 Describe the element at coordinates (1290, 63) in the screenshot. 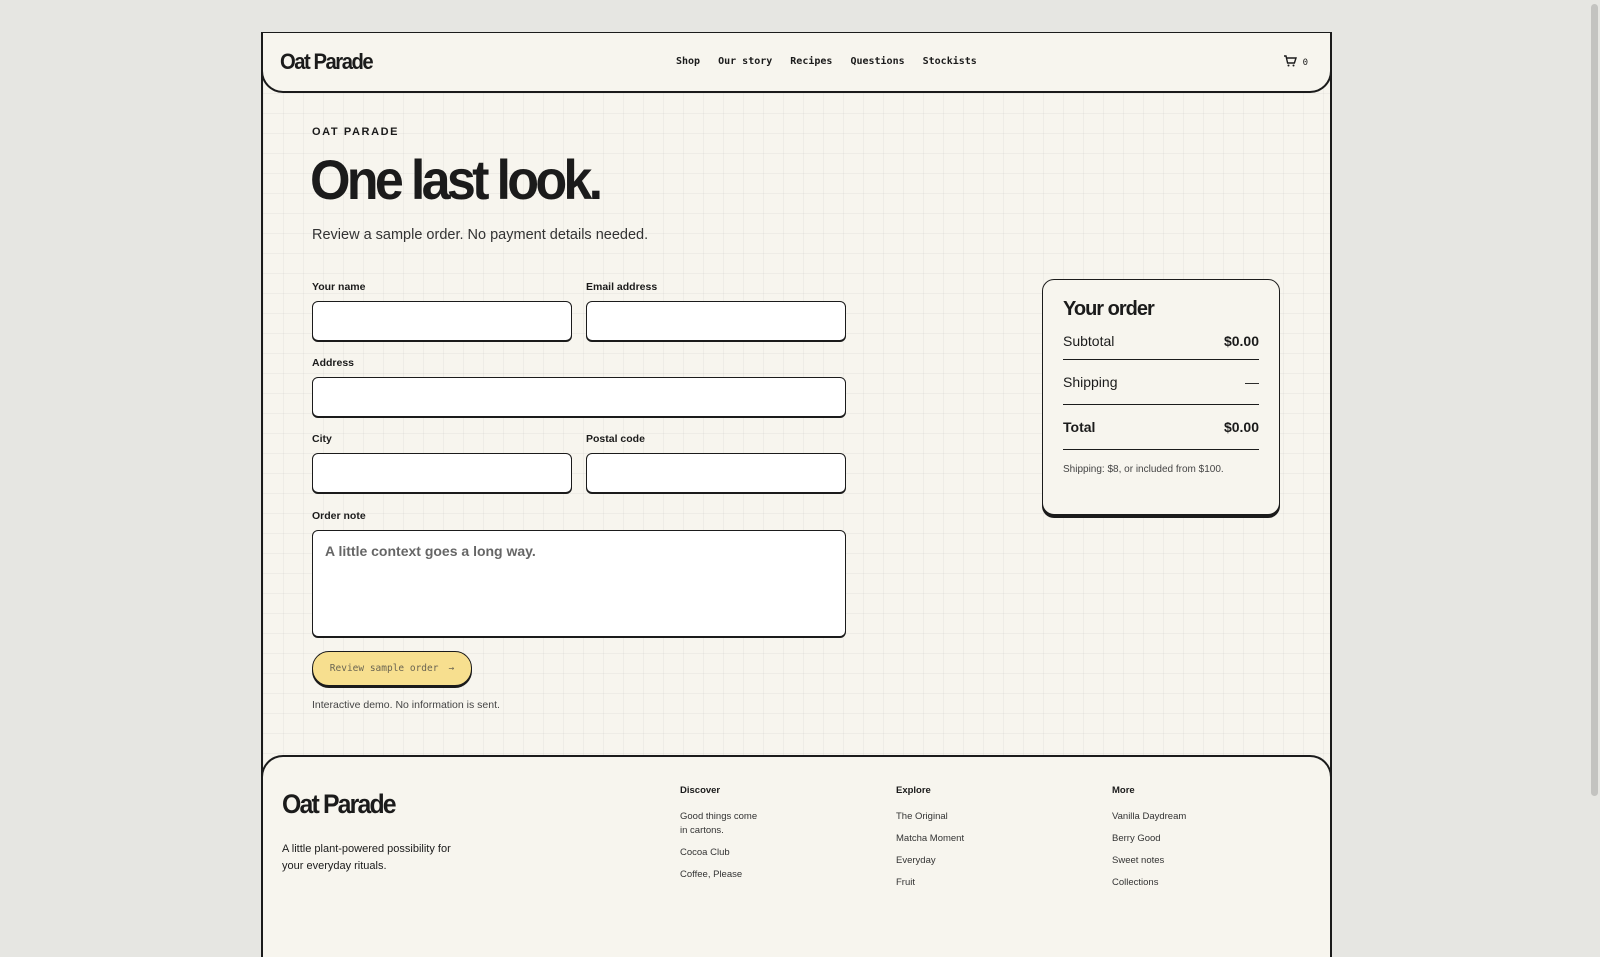

I see `cart-icon` at that location.